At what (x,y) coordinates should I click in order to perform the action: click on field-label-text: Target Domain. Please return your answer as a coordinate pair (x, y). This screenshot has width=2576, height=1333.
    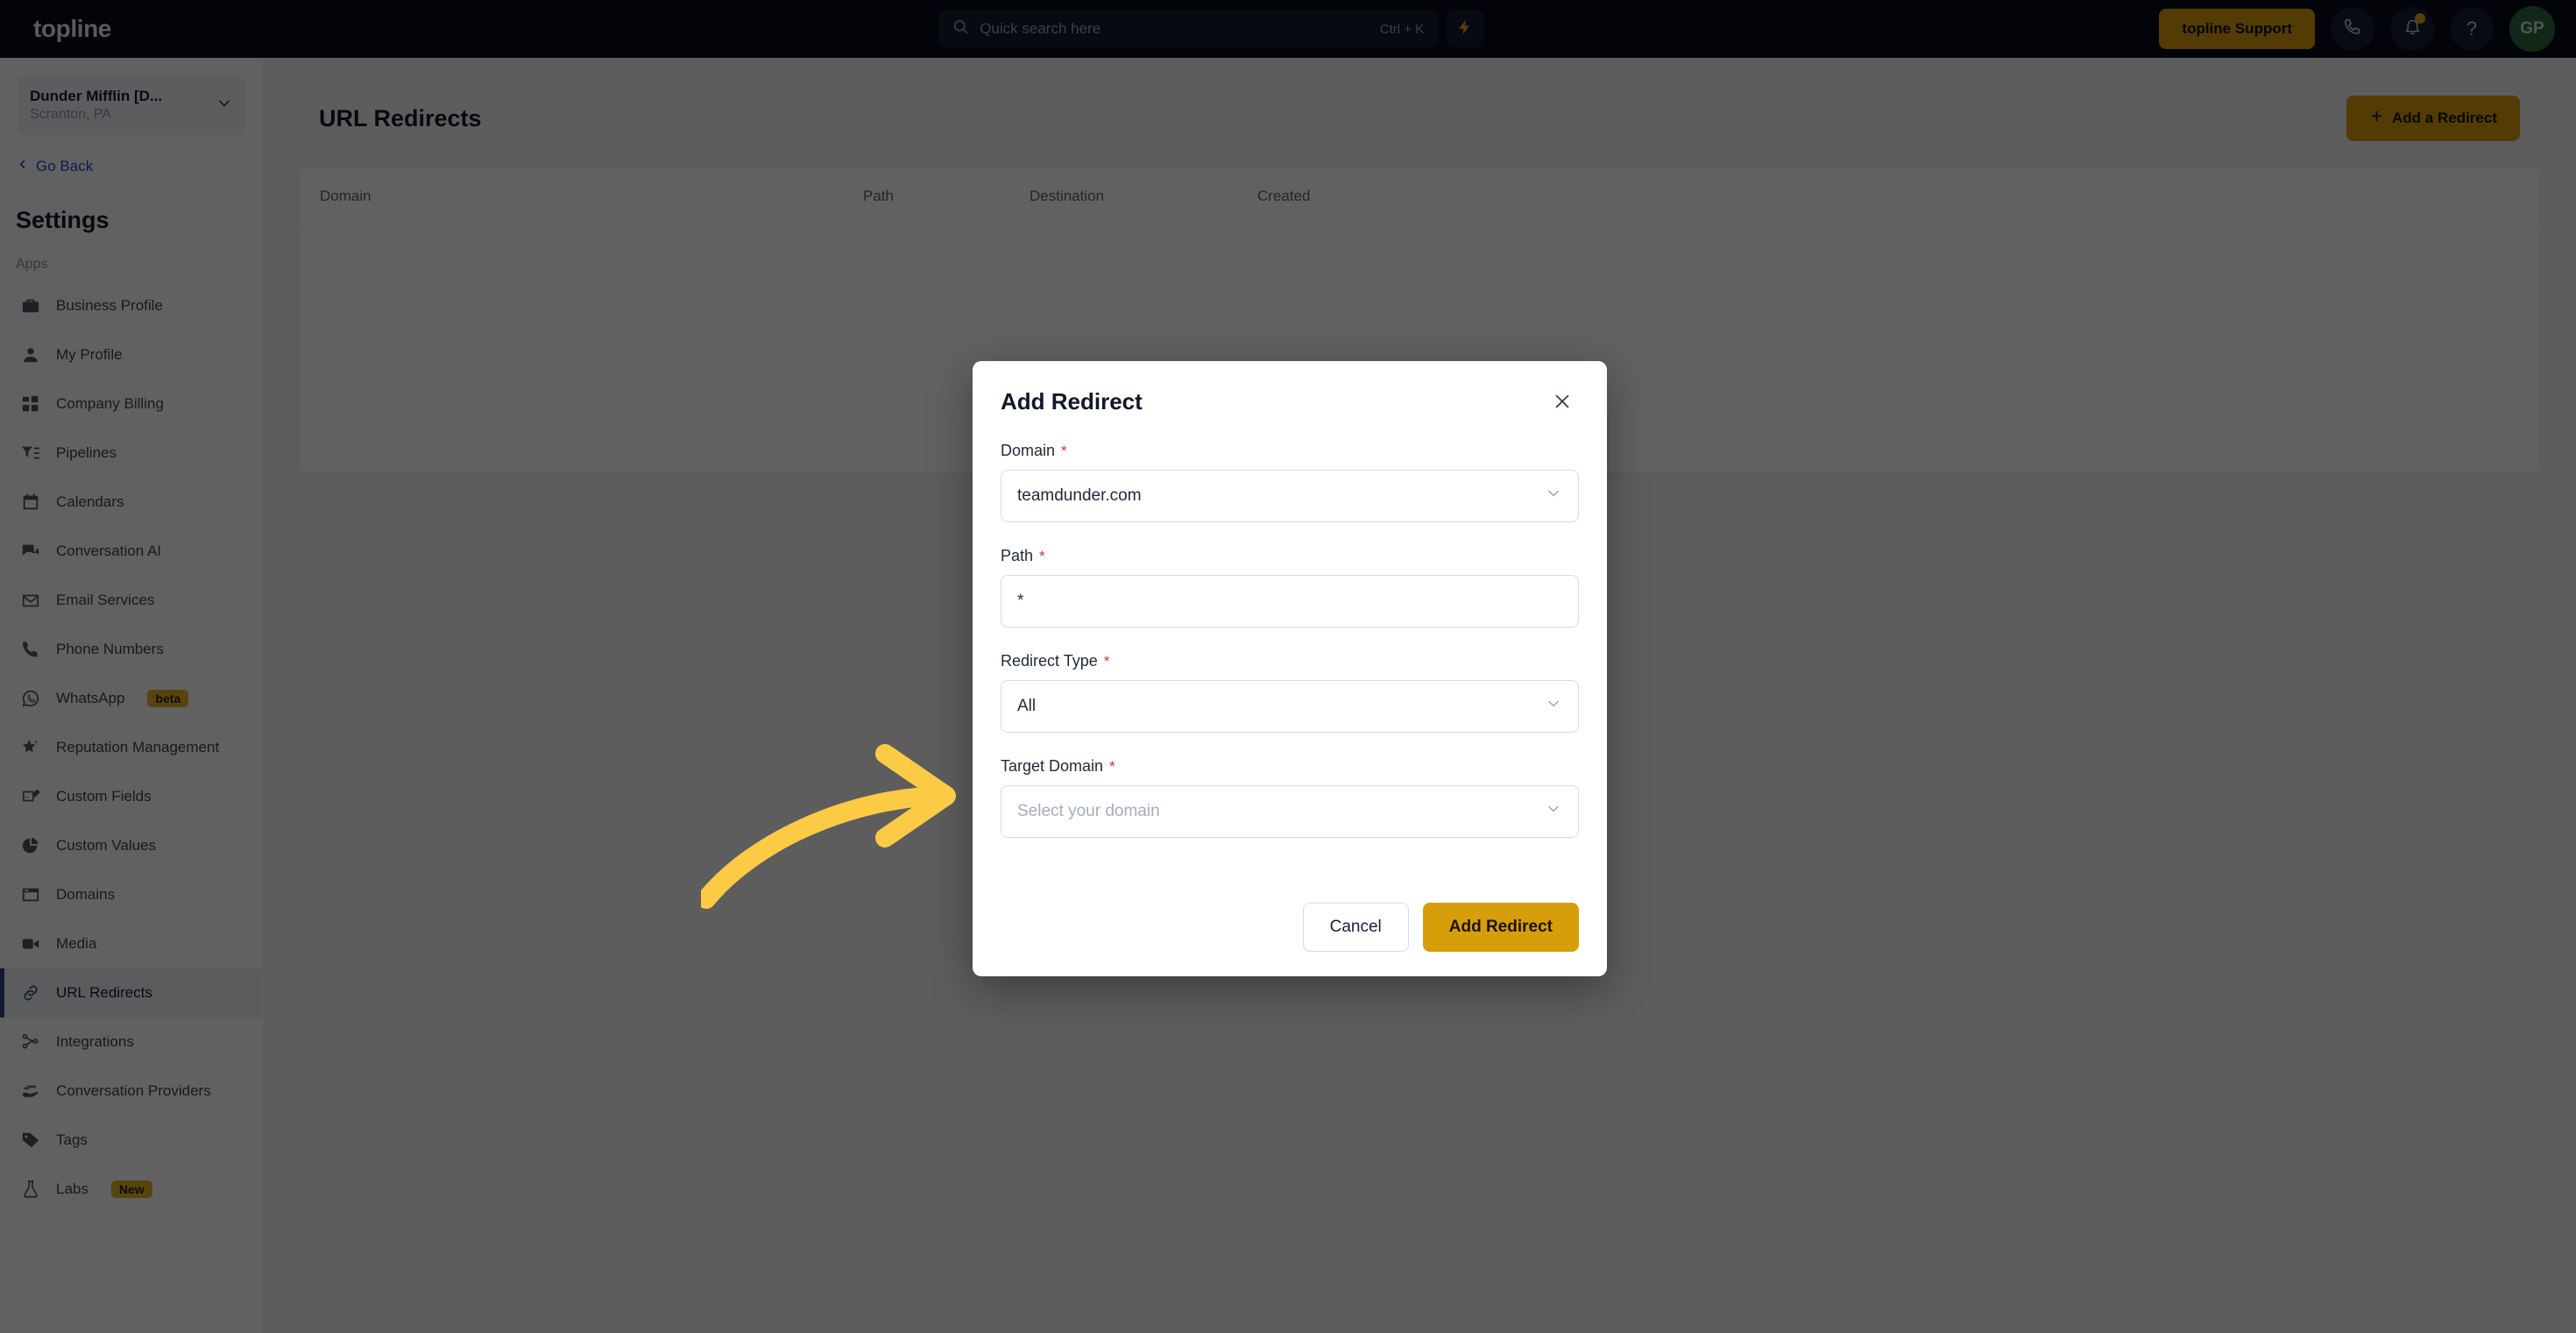
    Looking at the image, I should click on (1052, 766).